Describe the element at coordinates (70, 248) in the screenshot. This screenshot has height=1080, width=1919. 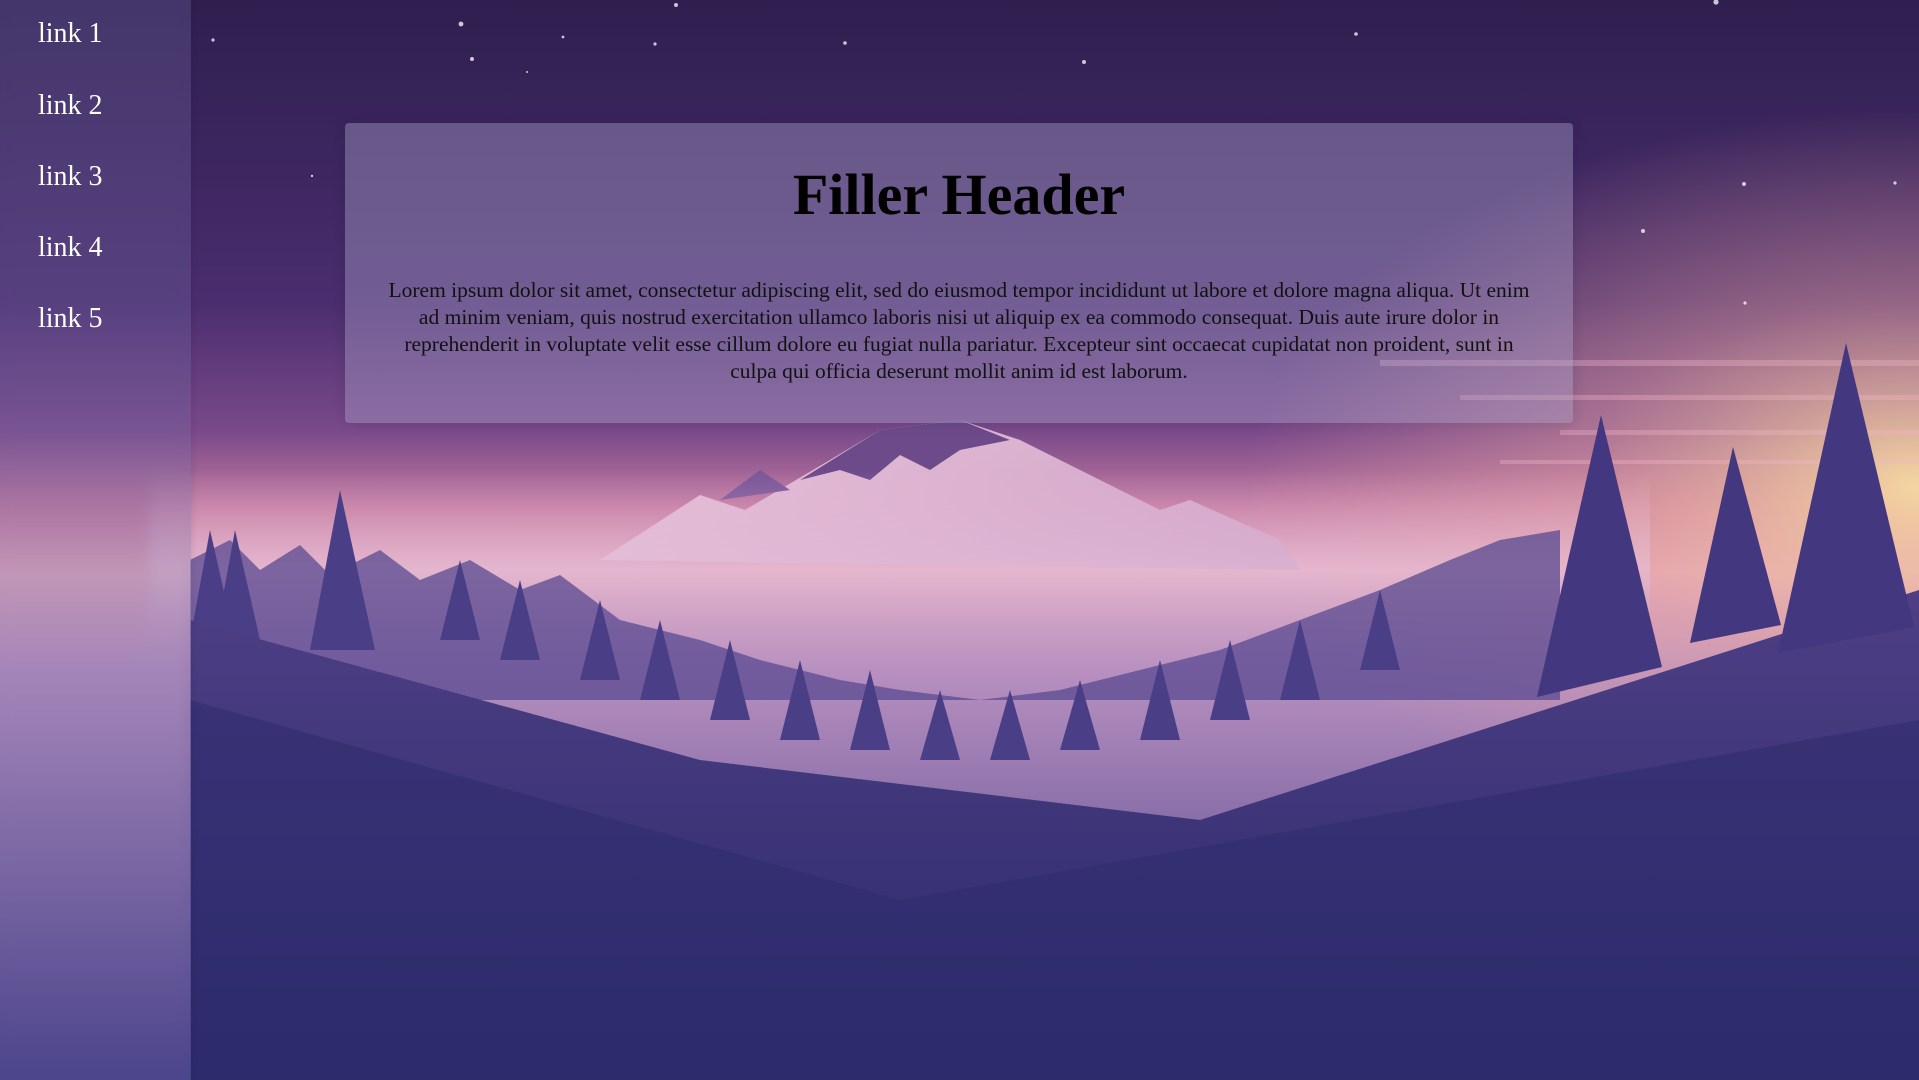
I see `sidebar-link-4: link 4` at that location.